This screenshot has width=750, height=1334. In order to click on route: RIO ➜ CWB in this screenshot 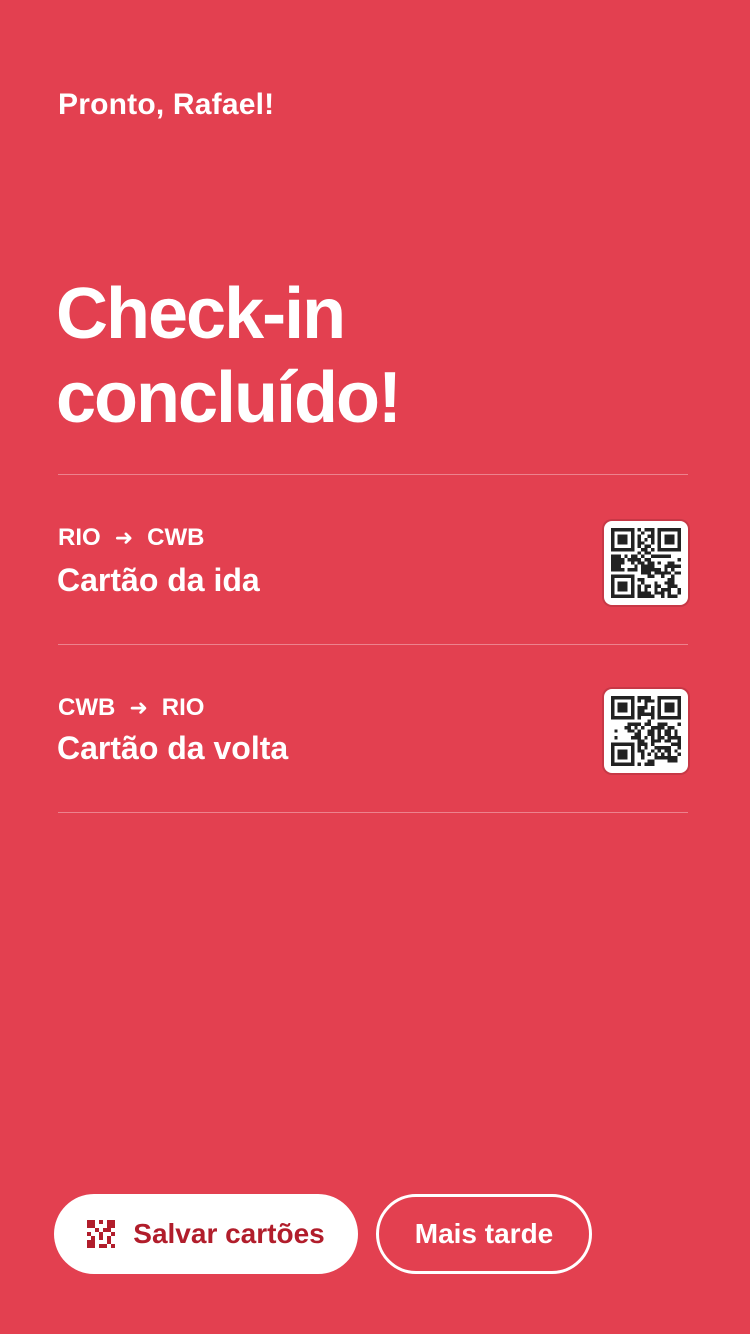, I will do `click(131, 538)`.